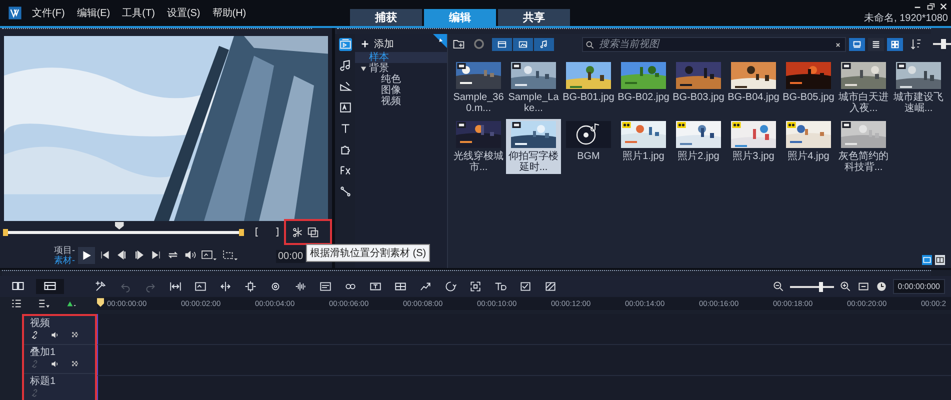 This screenshot has width=951, height=400. What do you see at coordinates (450, 286) in the screenshot?
I see `loop-icon` at bounding box center [450, 286].